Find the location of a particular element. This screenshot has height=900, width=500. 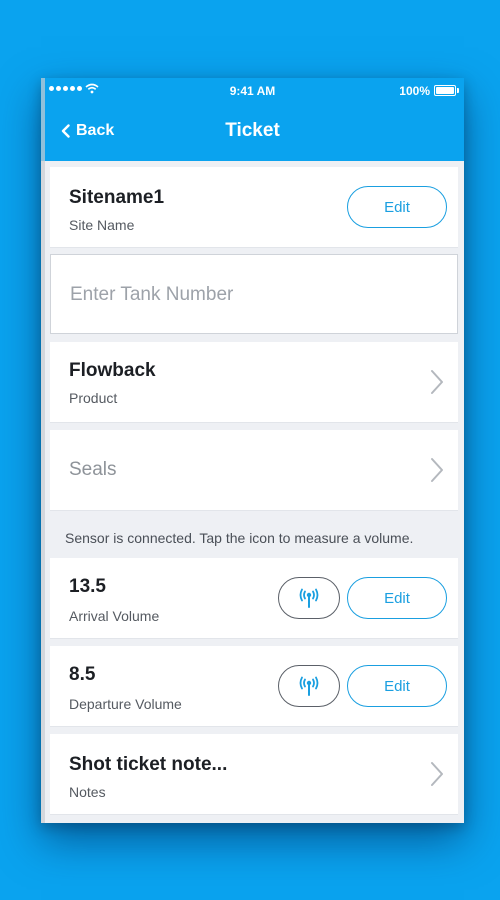

navigation-bar: 9:41 AM 100% Back Ticket is located at coordinates (252, 119).